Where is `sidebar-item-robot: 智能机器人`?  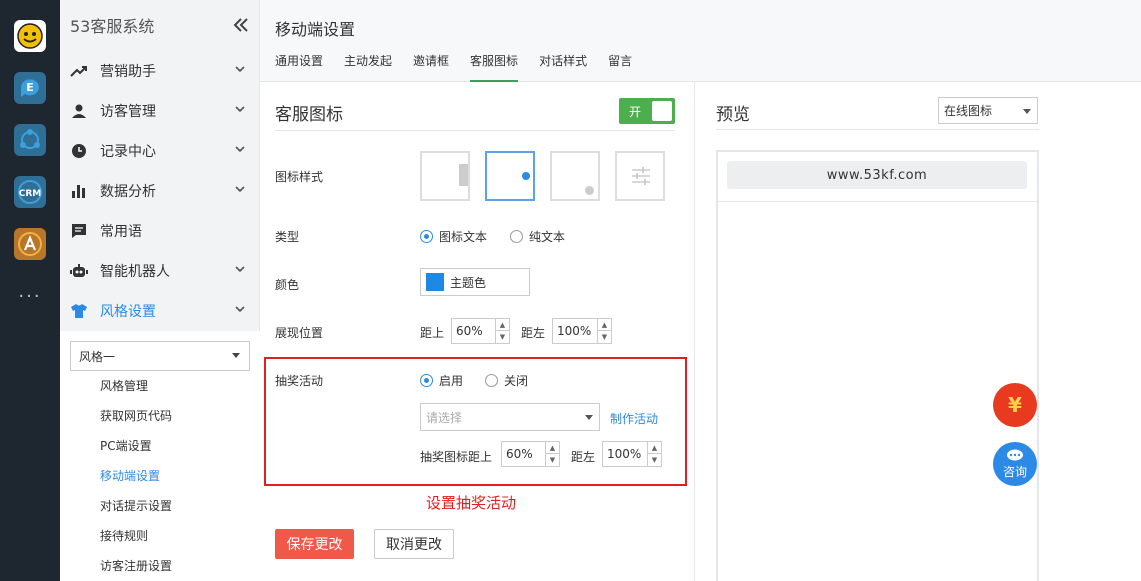
sidebar-item-robot: 智能机器人 is located at coordinates (160, 271).